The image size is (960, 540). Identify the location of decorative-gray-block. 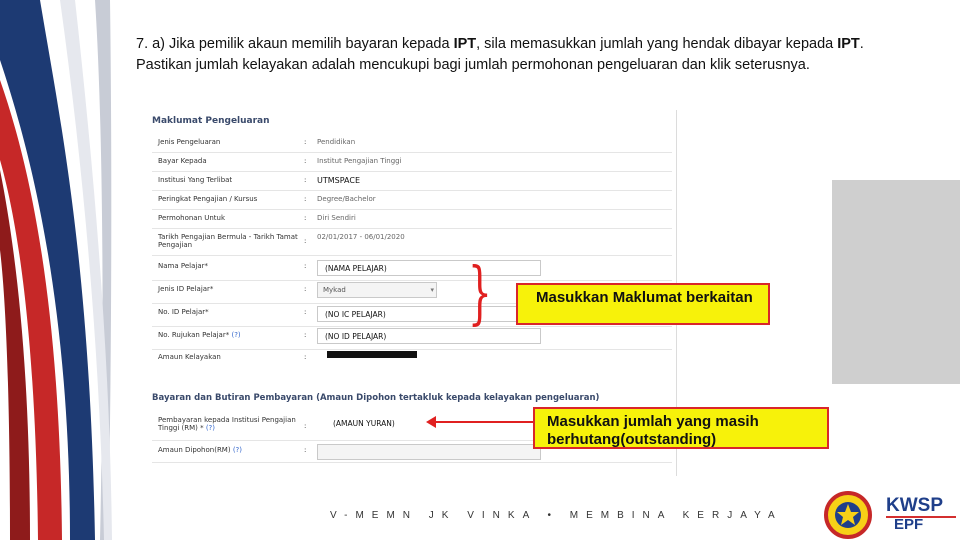
(896, 282).